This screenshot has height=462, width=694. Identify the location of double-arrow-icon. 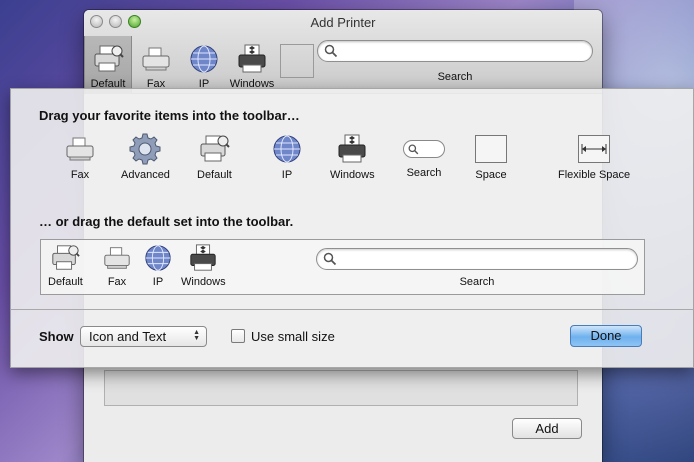
(594, 149).